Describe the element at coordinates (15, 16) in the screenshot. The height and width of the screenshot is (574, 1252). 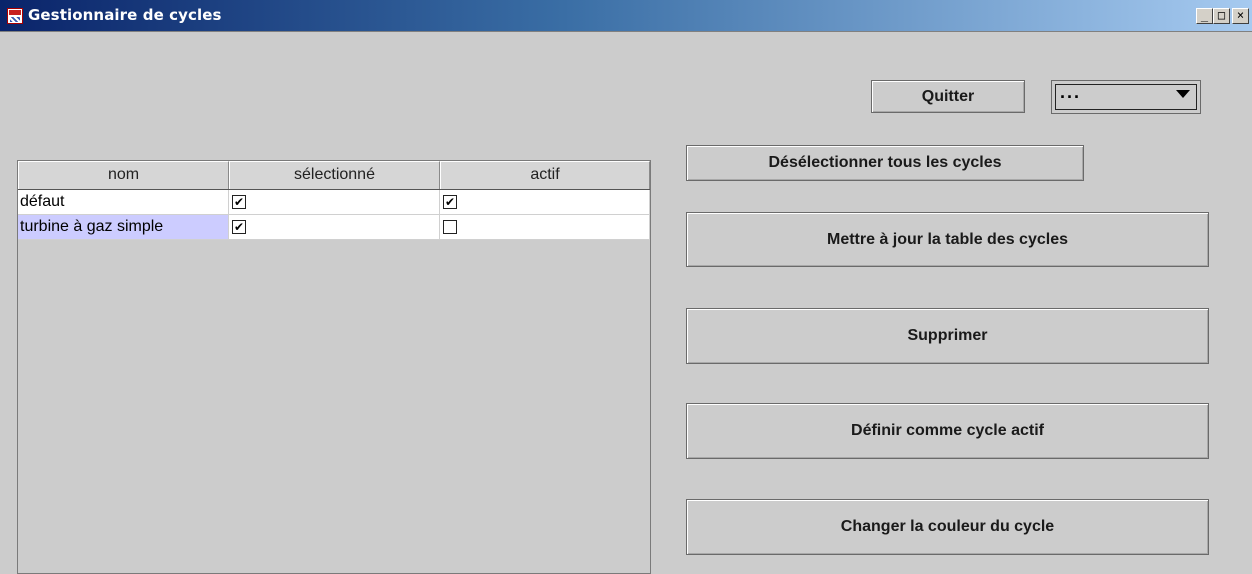
I see `app-icon` at that location.